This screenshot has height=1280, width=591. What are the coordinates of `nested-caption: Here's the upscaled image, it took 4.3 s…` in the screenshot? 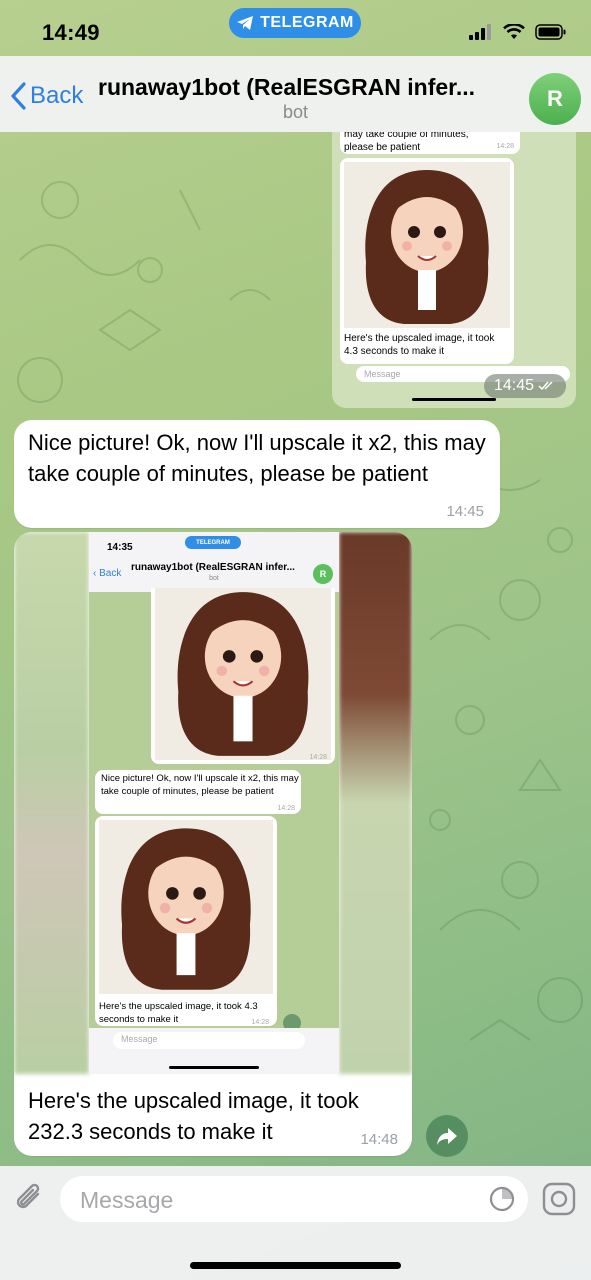 It's located at (178, 1013).